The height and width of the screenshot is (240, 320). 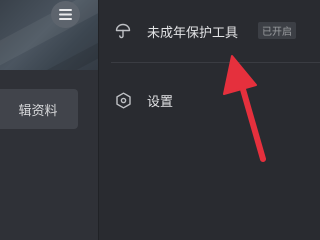 What do you see at coordinates (123, 31) in the screenshot?
I see `umbrella-icon` at bounding box center [123, 31].